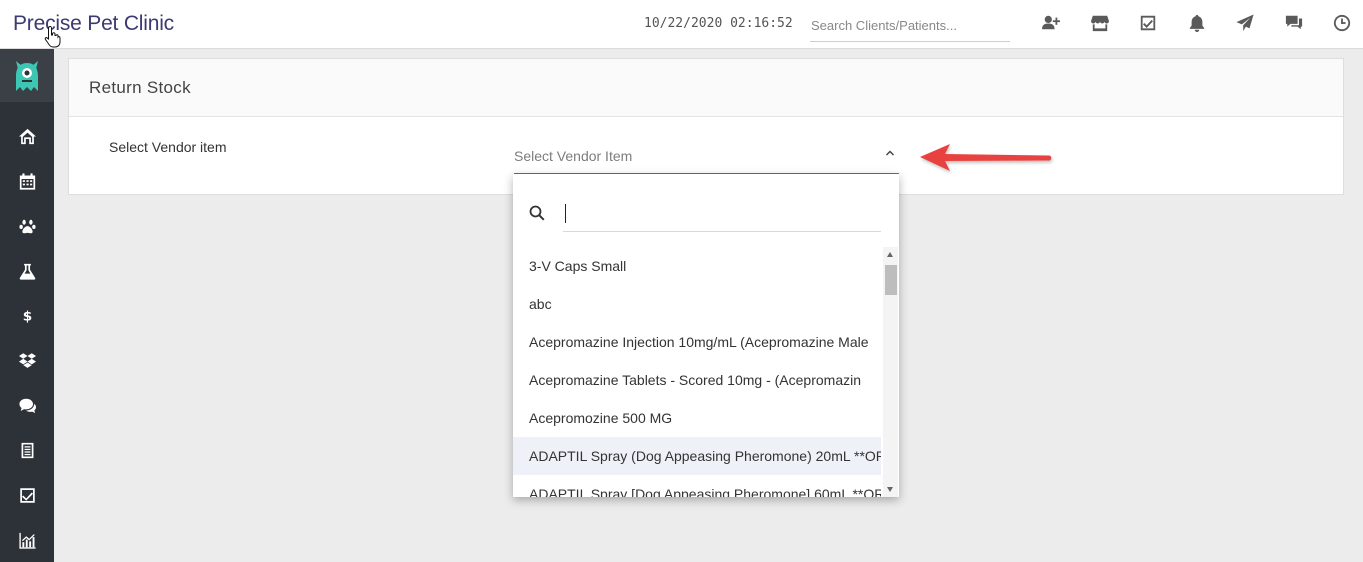  What do you see at coordinates (27, 136) in the screenshot?
I see `home-icon` at bounding box center [27, 136].